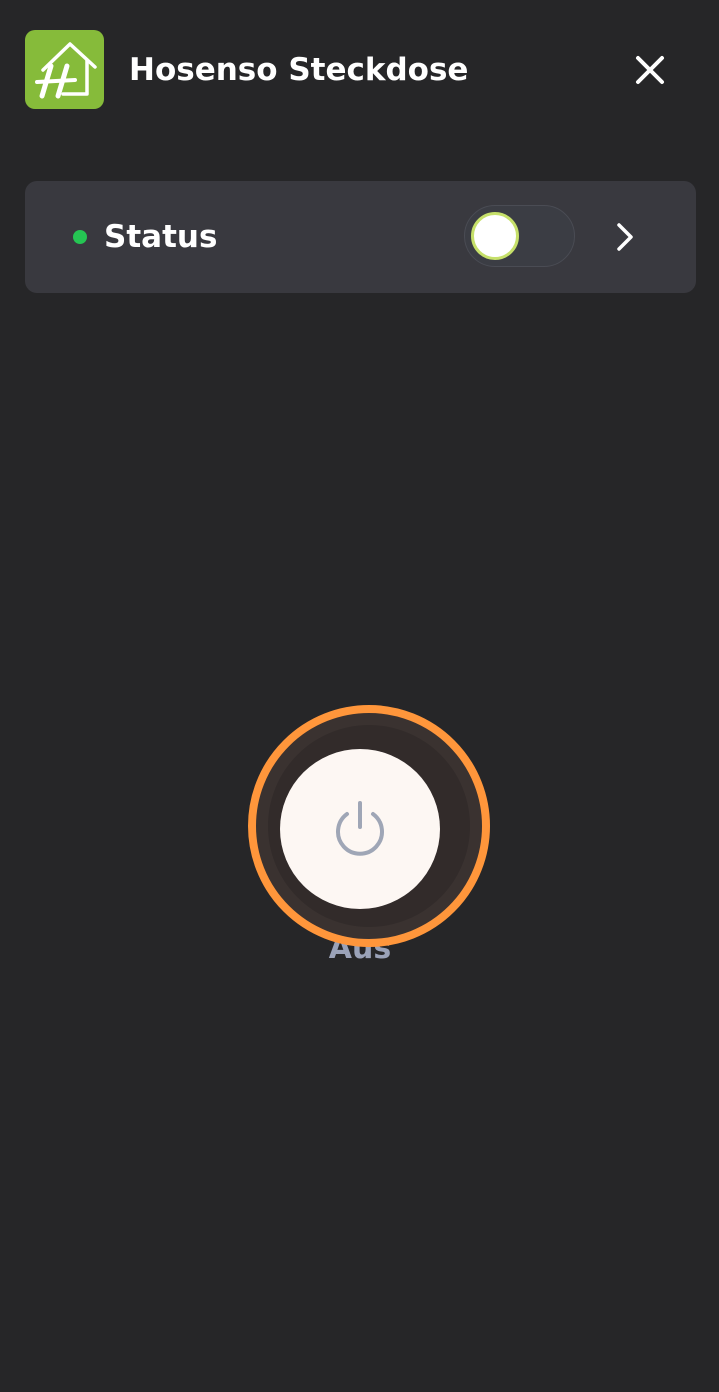 The image size is (719, 1392). I want to click on chevron-right-icon, so click(625, 237).